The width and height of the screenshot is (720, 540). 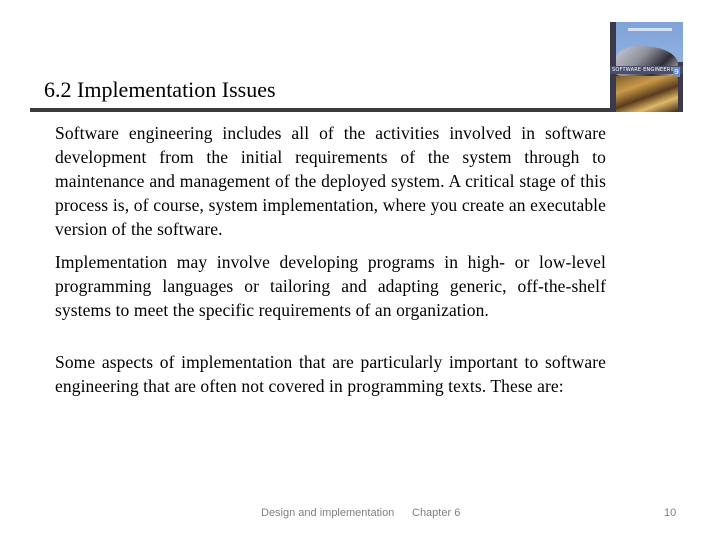 I want to click on cover-title-text: SOFTWARE ENGINEERING, so click(x=646, y=70).